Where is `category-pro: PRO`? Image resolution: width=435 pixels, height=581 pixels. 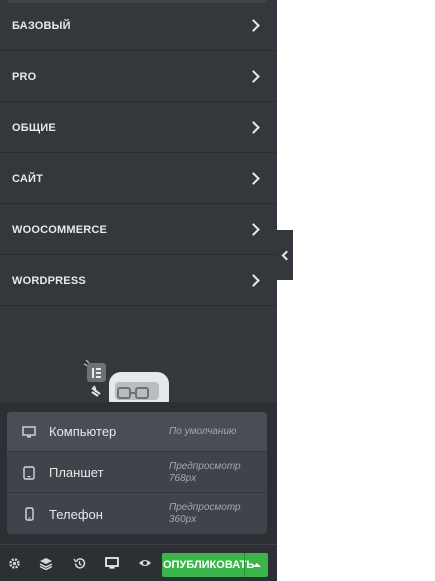 category-pro: PRO is located at coordinates (138, 77).